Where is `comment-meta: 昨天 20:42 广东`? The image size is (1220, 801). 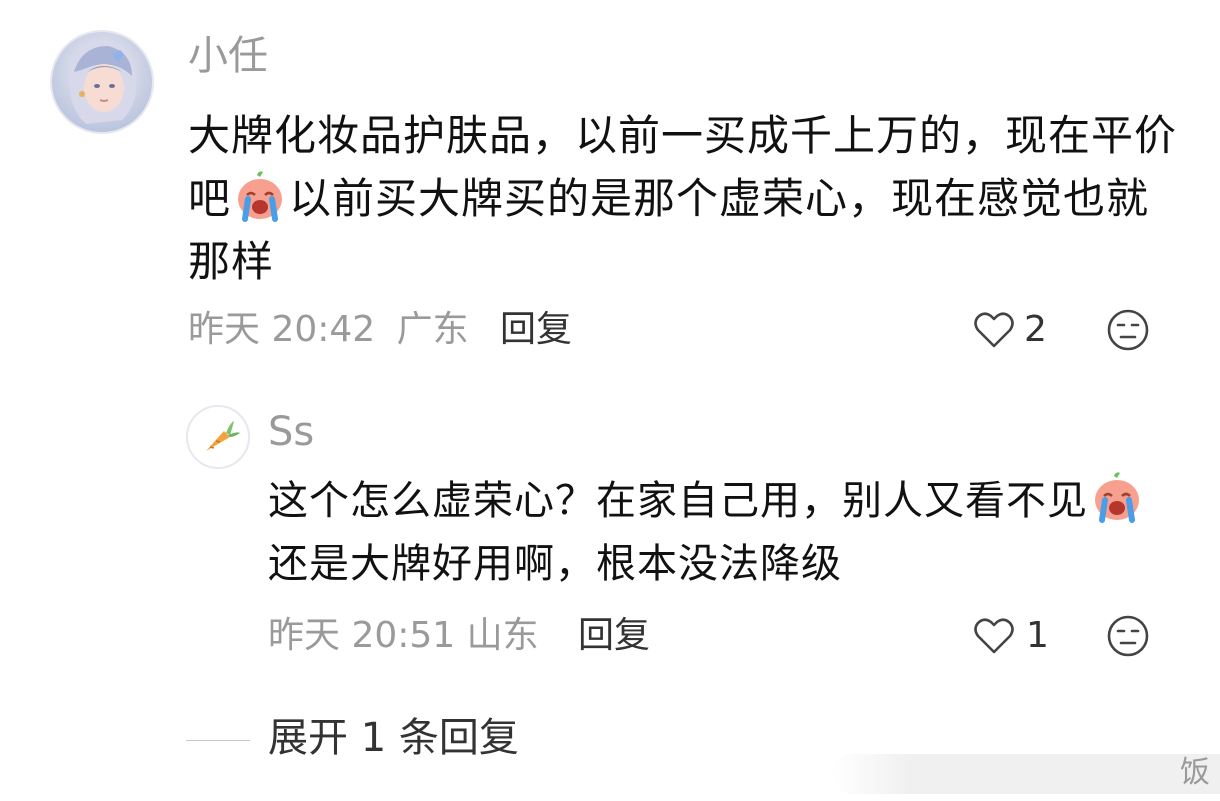
comment-meta: 昨天 20:42 广东 is located at coordinates (328, 330).